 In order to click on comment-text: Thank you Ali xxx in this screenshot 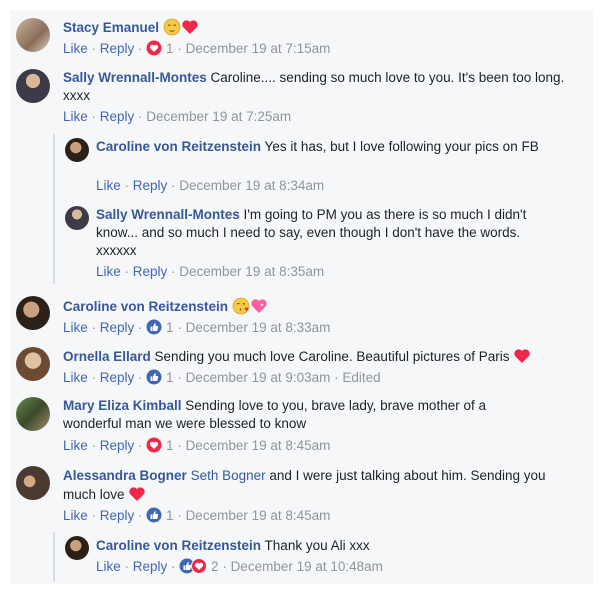, I will do `click(315, 545)`.